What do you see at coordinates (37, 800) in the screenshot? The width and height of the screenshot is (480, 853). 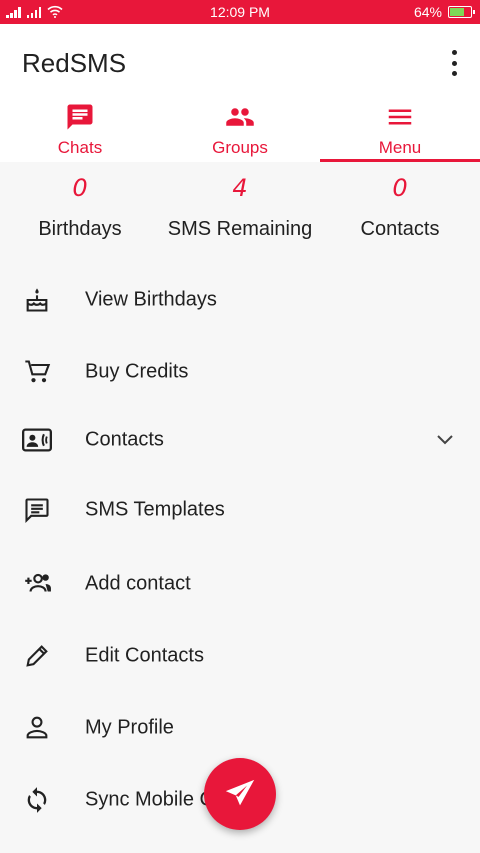 I see `sync-icon` at bounding box center [37, 800].